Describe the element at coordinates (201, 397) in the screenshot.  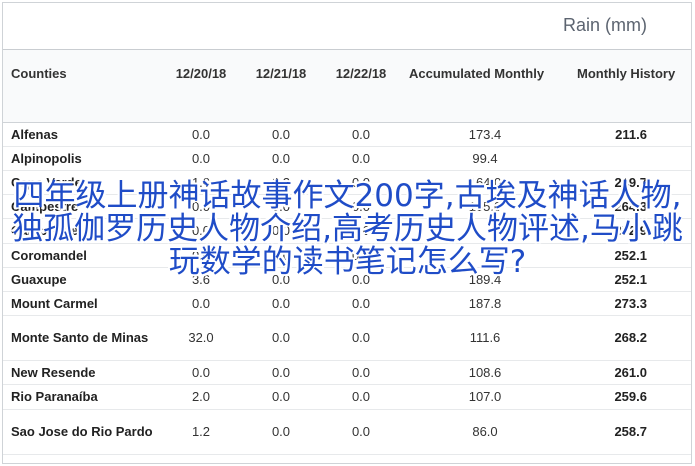
I see `daily-rain-value: 2.0` at that location.